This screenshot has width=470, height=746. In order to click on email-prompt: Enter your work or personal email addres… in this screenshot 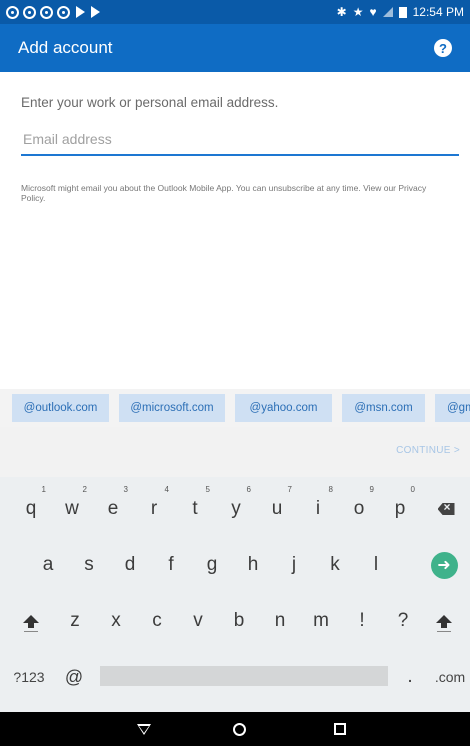, I will do `click(150, 102)`.